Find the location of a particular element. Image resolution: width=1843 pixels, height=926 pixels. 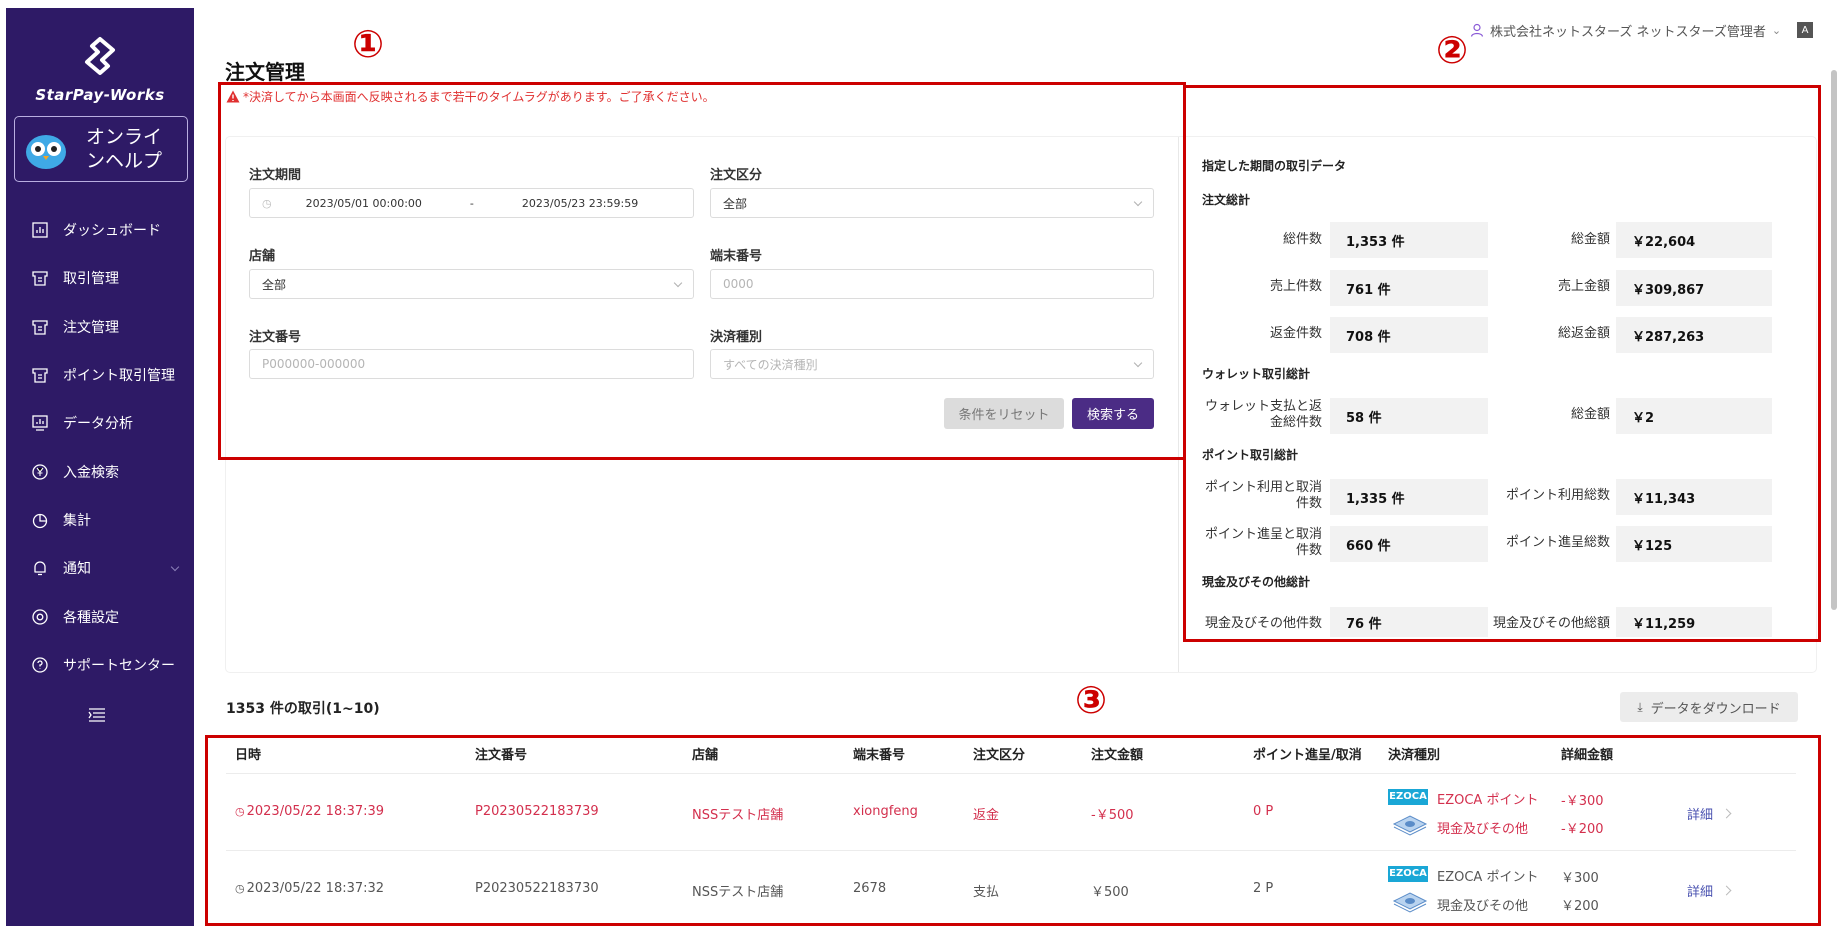

sidebar-item-settings: 各種設定 is located at coordinates (100, 616).